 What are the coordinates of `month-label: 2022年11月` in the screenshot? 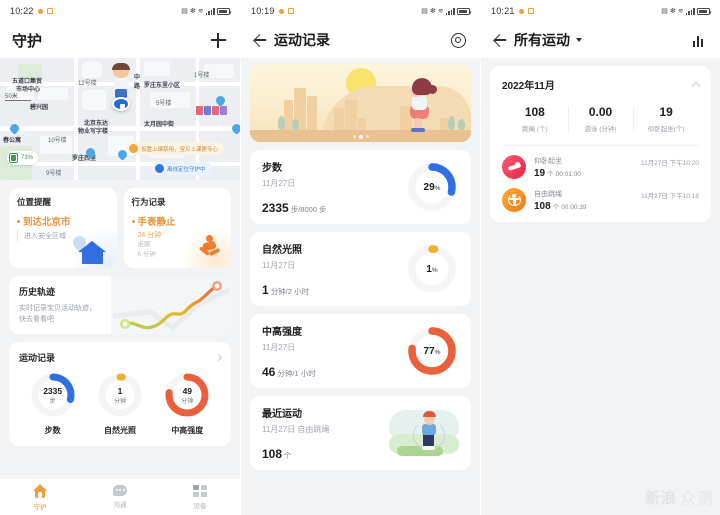 It's located at (528, 86).